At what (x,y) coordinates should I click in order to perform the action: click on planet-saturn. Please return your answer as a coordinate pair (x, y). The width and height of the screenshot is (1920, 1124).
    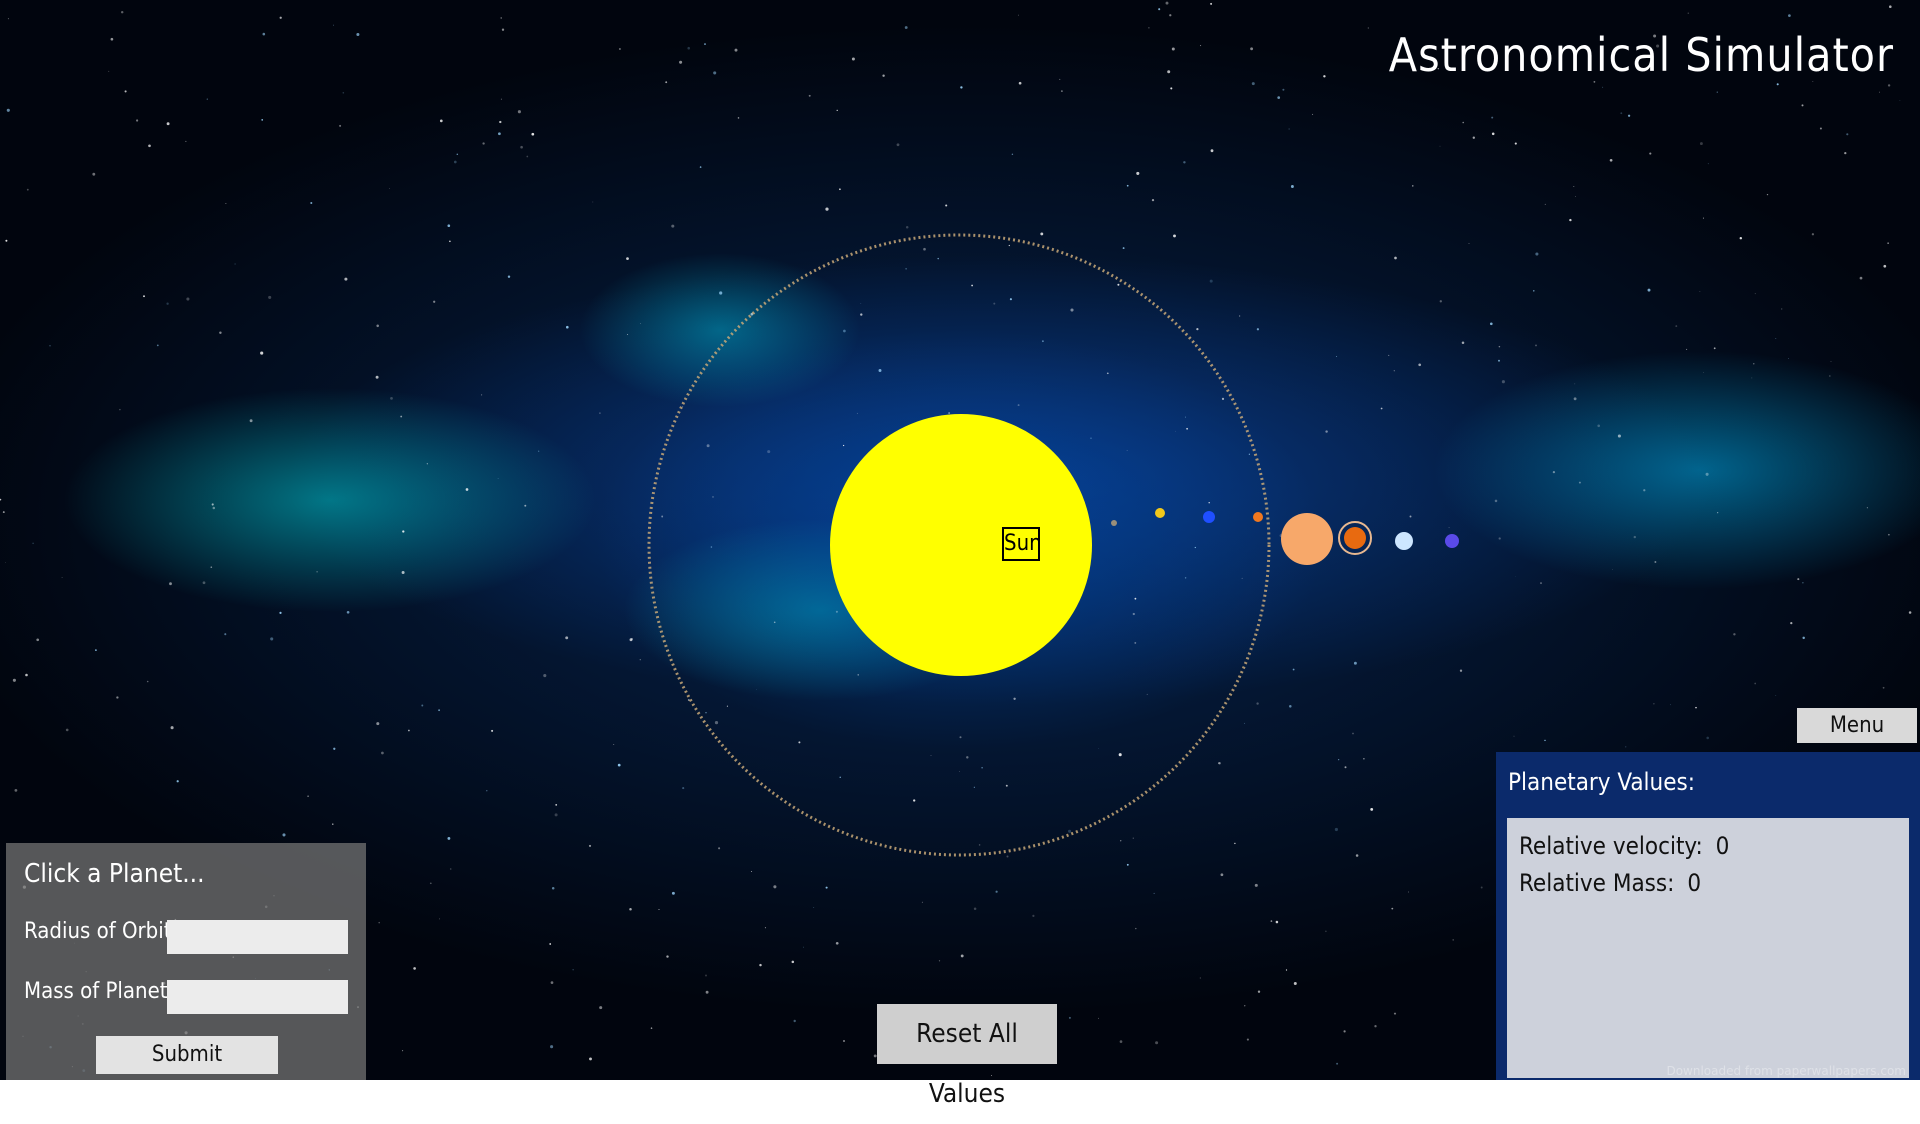
    Looking at the image, I should click on (1355, 538).